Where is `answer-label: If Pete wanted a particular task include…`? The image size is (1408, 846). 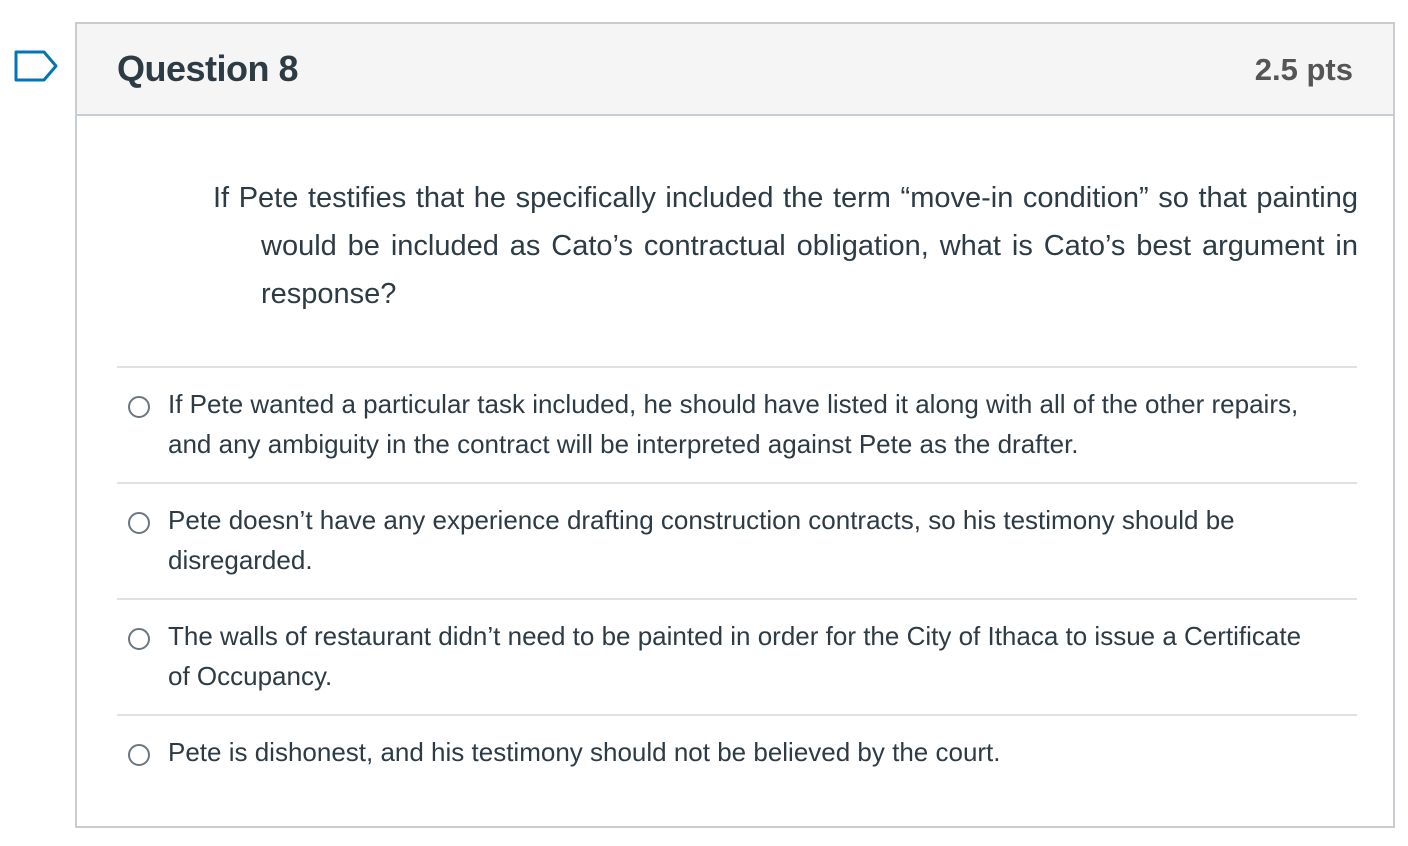 answer-label: If Pete wanted a particular task include… is located at coordinates (748, 424).